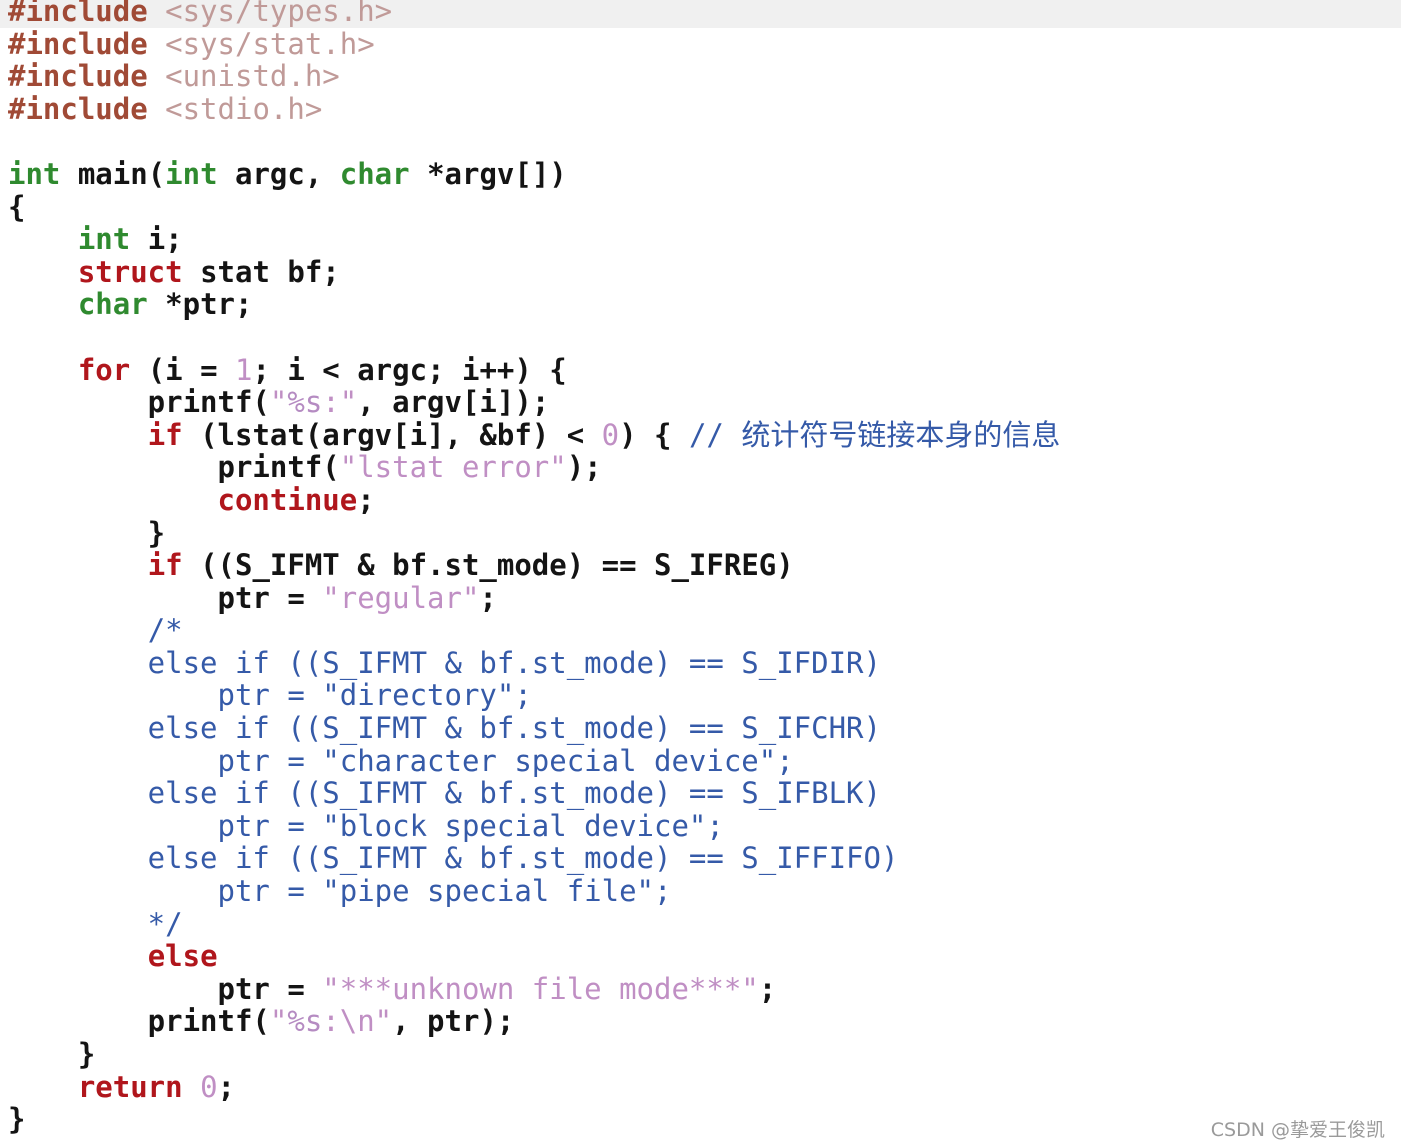 This screenshot has height=1148, width=1401. Describe the element at coordinates (287, 499) in the screenshot. I see `keyword-token: continue` at that location.